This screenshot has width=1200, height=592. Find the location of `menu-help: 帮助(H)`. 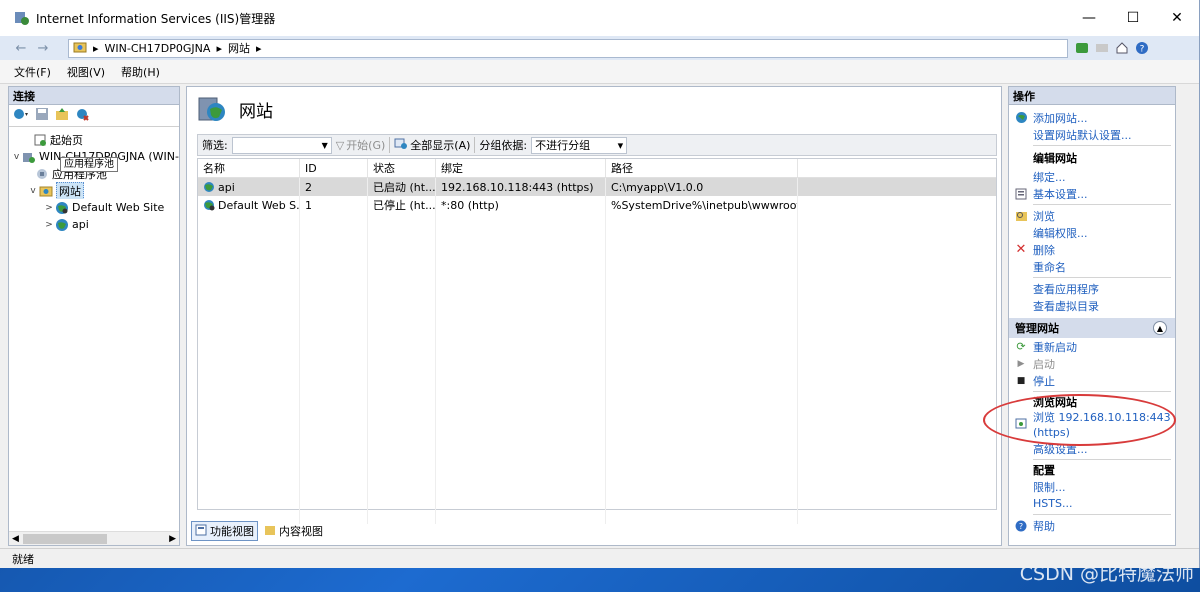

menu-help: 帮助(H) is located at coordinates (140, 72).